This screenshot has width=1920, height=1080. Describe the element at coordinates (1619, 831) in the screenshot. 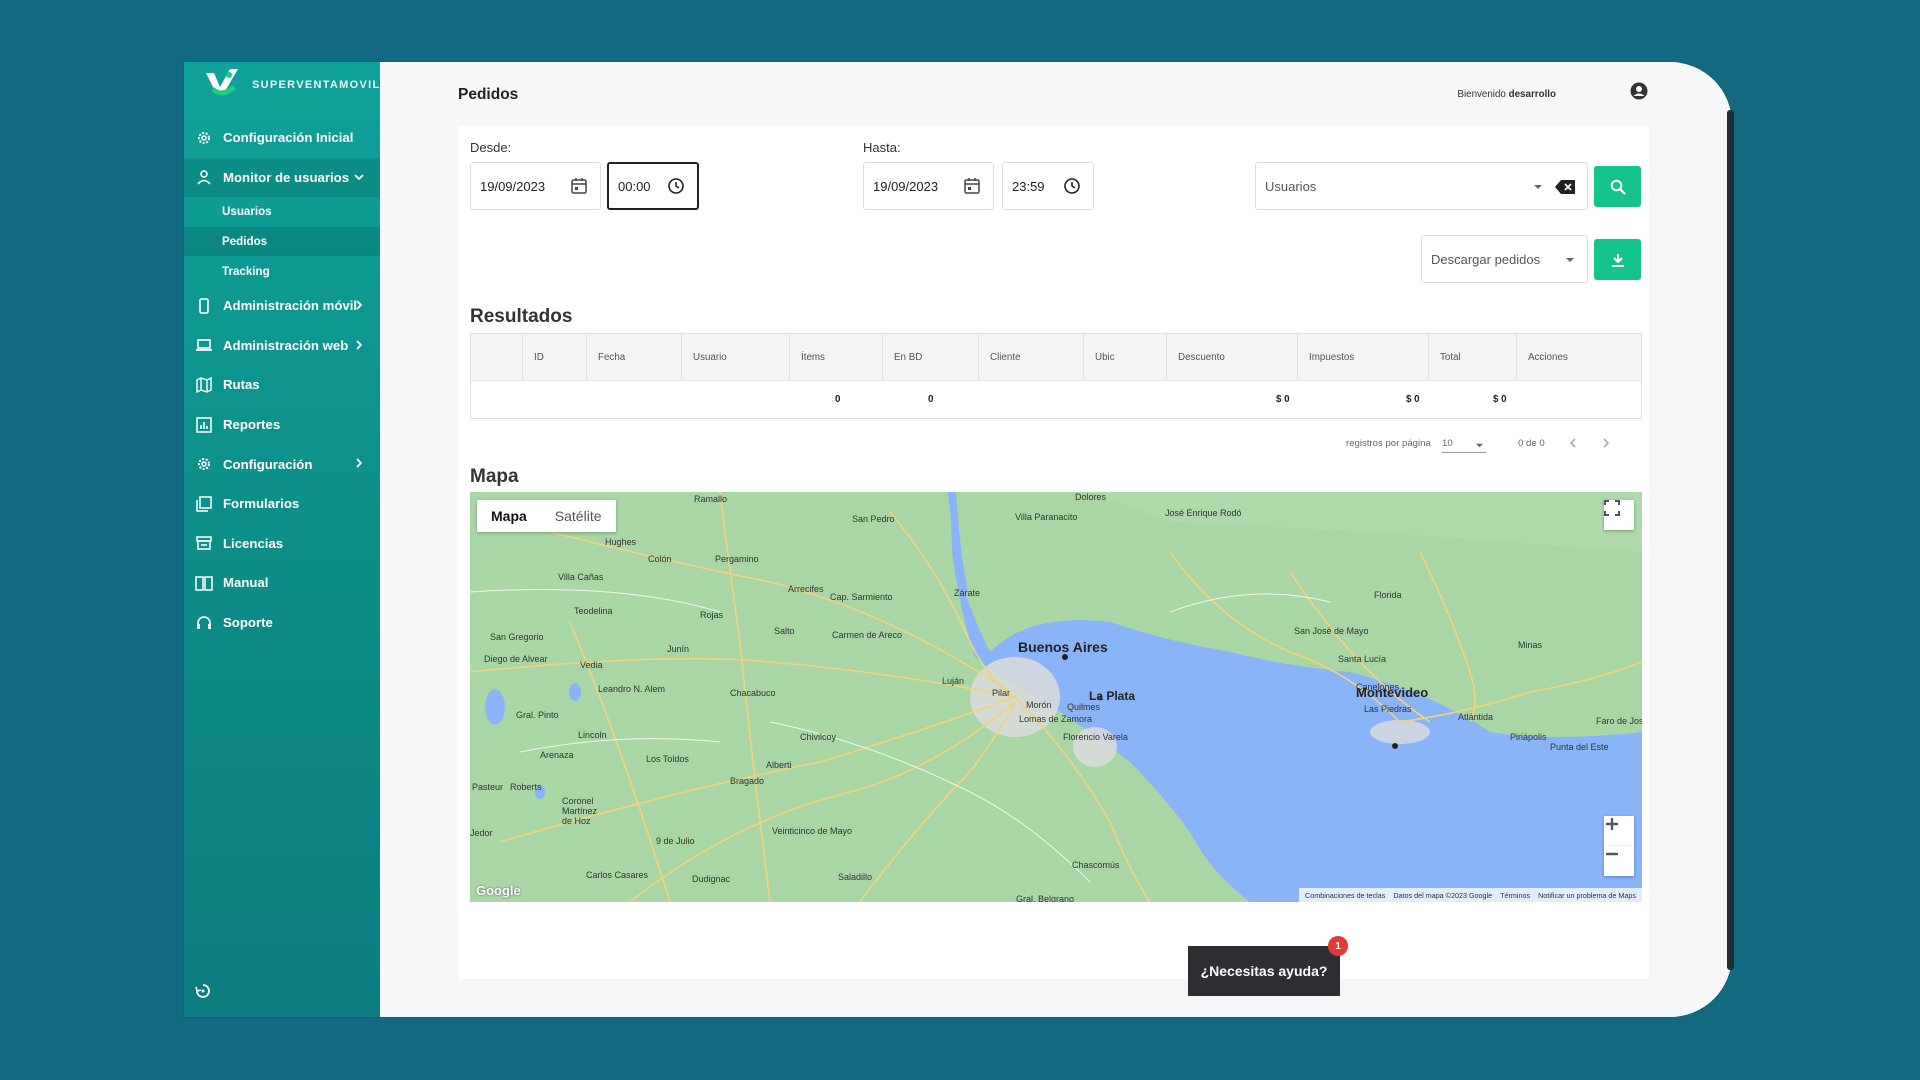

I see `zoom-in-button` at that location.